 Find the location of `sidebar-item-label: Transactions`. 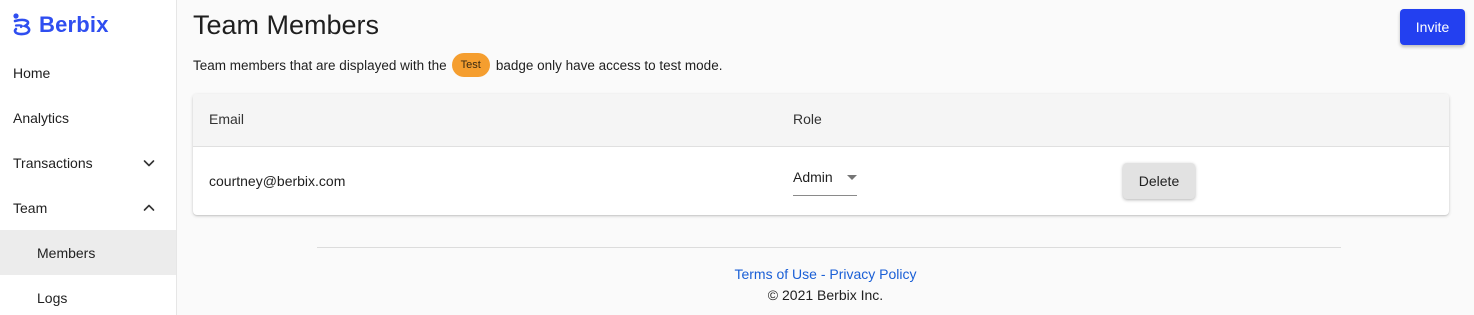

sidebar-item-label: Transactions is located at coordinates (53, 162).